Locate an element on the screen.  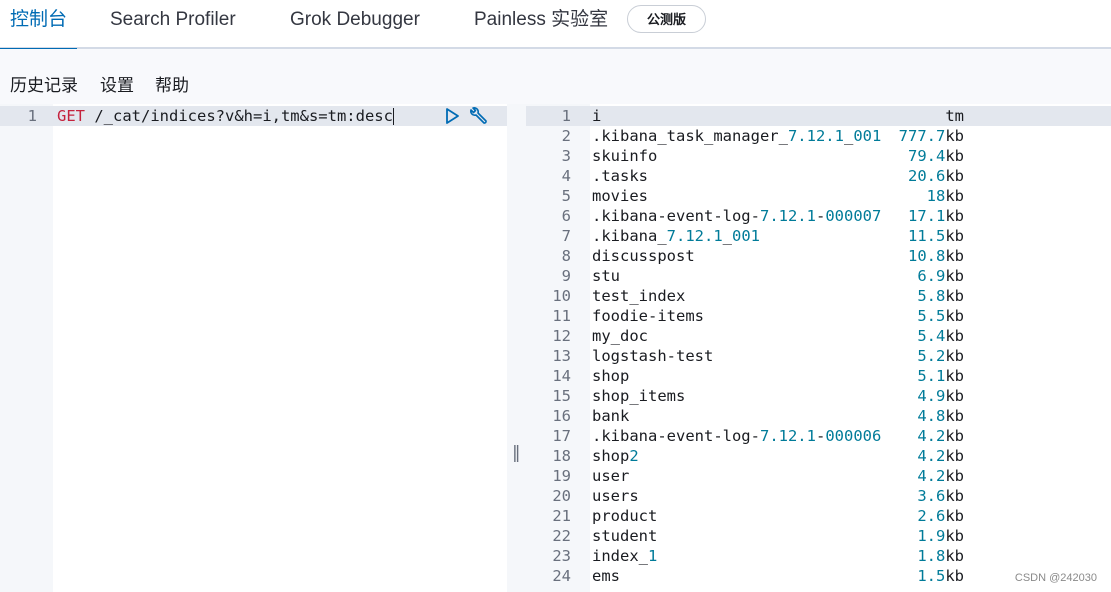
response-line-number: 8 is located at coordinates (566, 256).